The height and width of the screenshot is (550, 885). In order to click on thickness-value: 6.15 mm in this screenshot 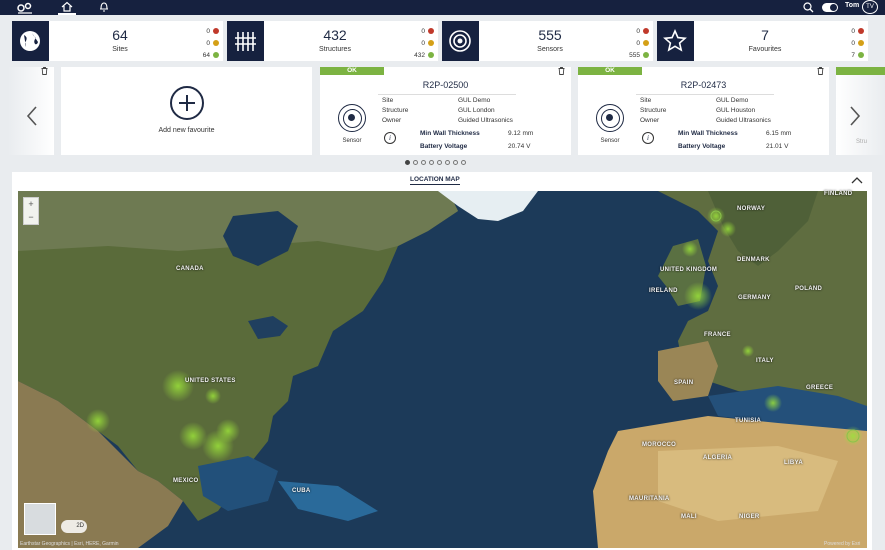, I will do `click(779, 133)`.